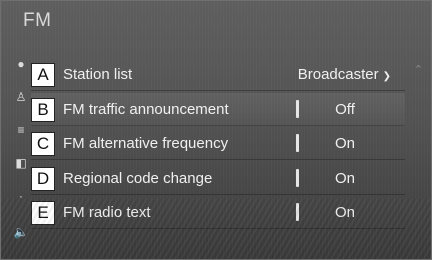  Describe the element at coordinates (107, 212) in the screenshot. I see `setting-label: FM radio text` at that location.